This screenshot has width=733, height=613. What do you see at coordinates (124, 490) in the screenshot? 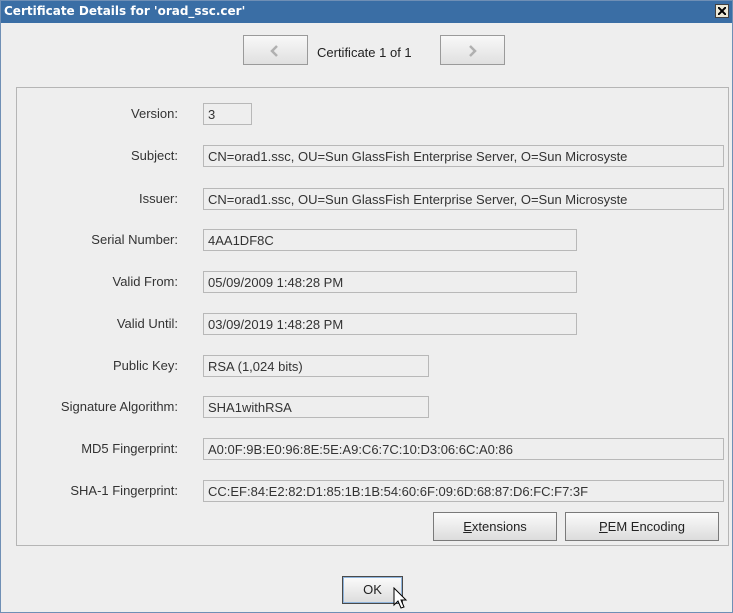
I see `sha1-fingerprint-label: SHA-1 Fingerprint:` at bounding box center [124, 490].